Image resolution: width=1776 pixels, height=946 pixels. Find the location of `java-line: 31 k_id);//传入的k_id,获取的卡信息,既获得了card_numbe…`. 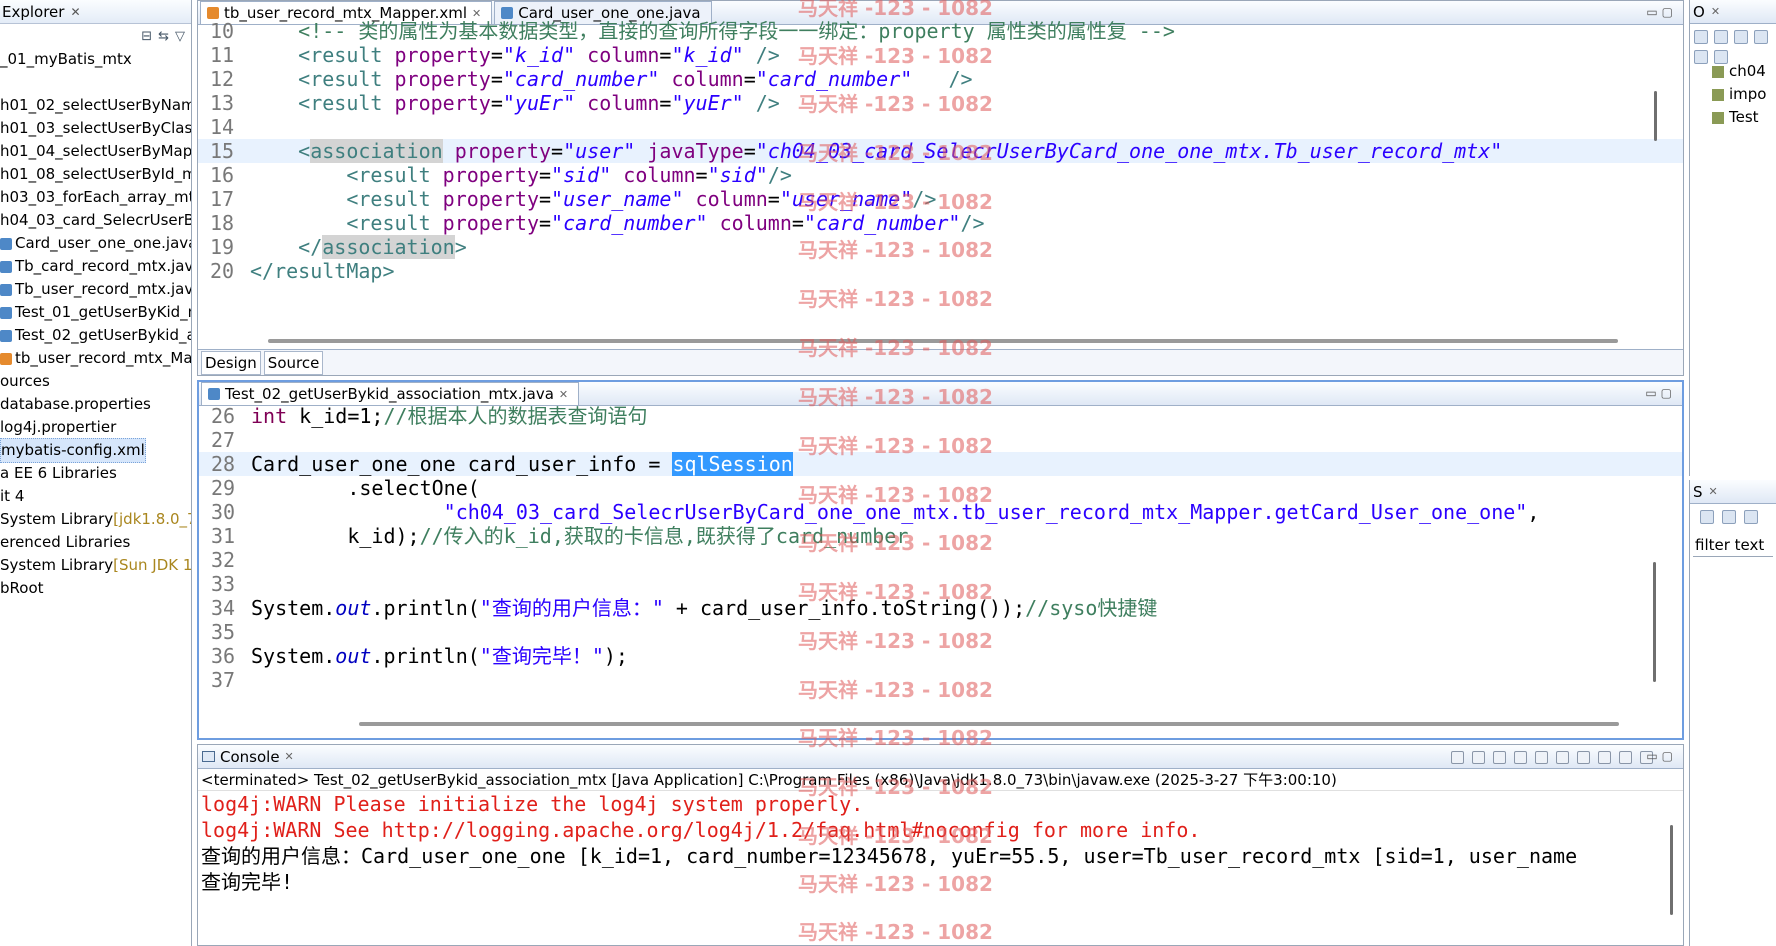

java-line: 31 k_id);//传入的k_id,获取的卡信息,既获得了card_numbe… is located at coordinates (940, 536).